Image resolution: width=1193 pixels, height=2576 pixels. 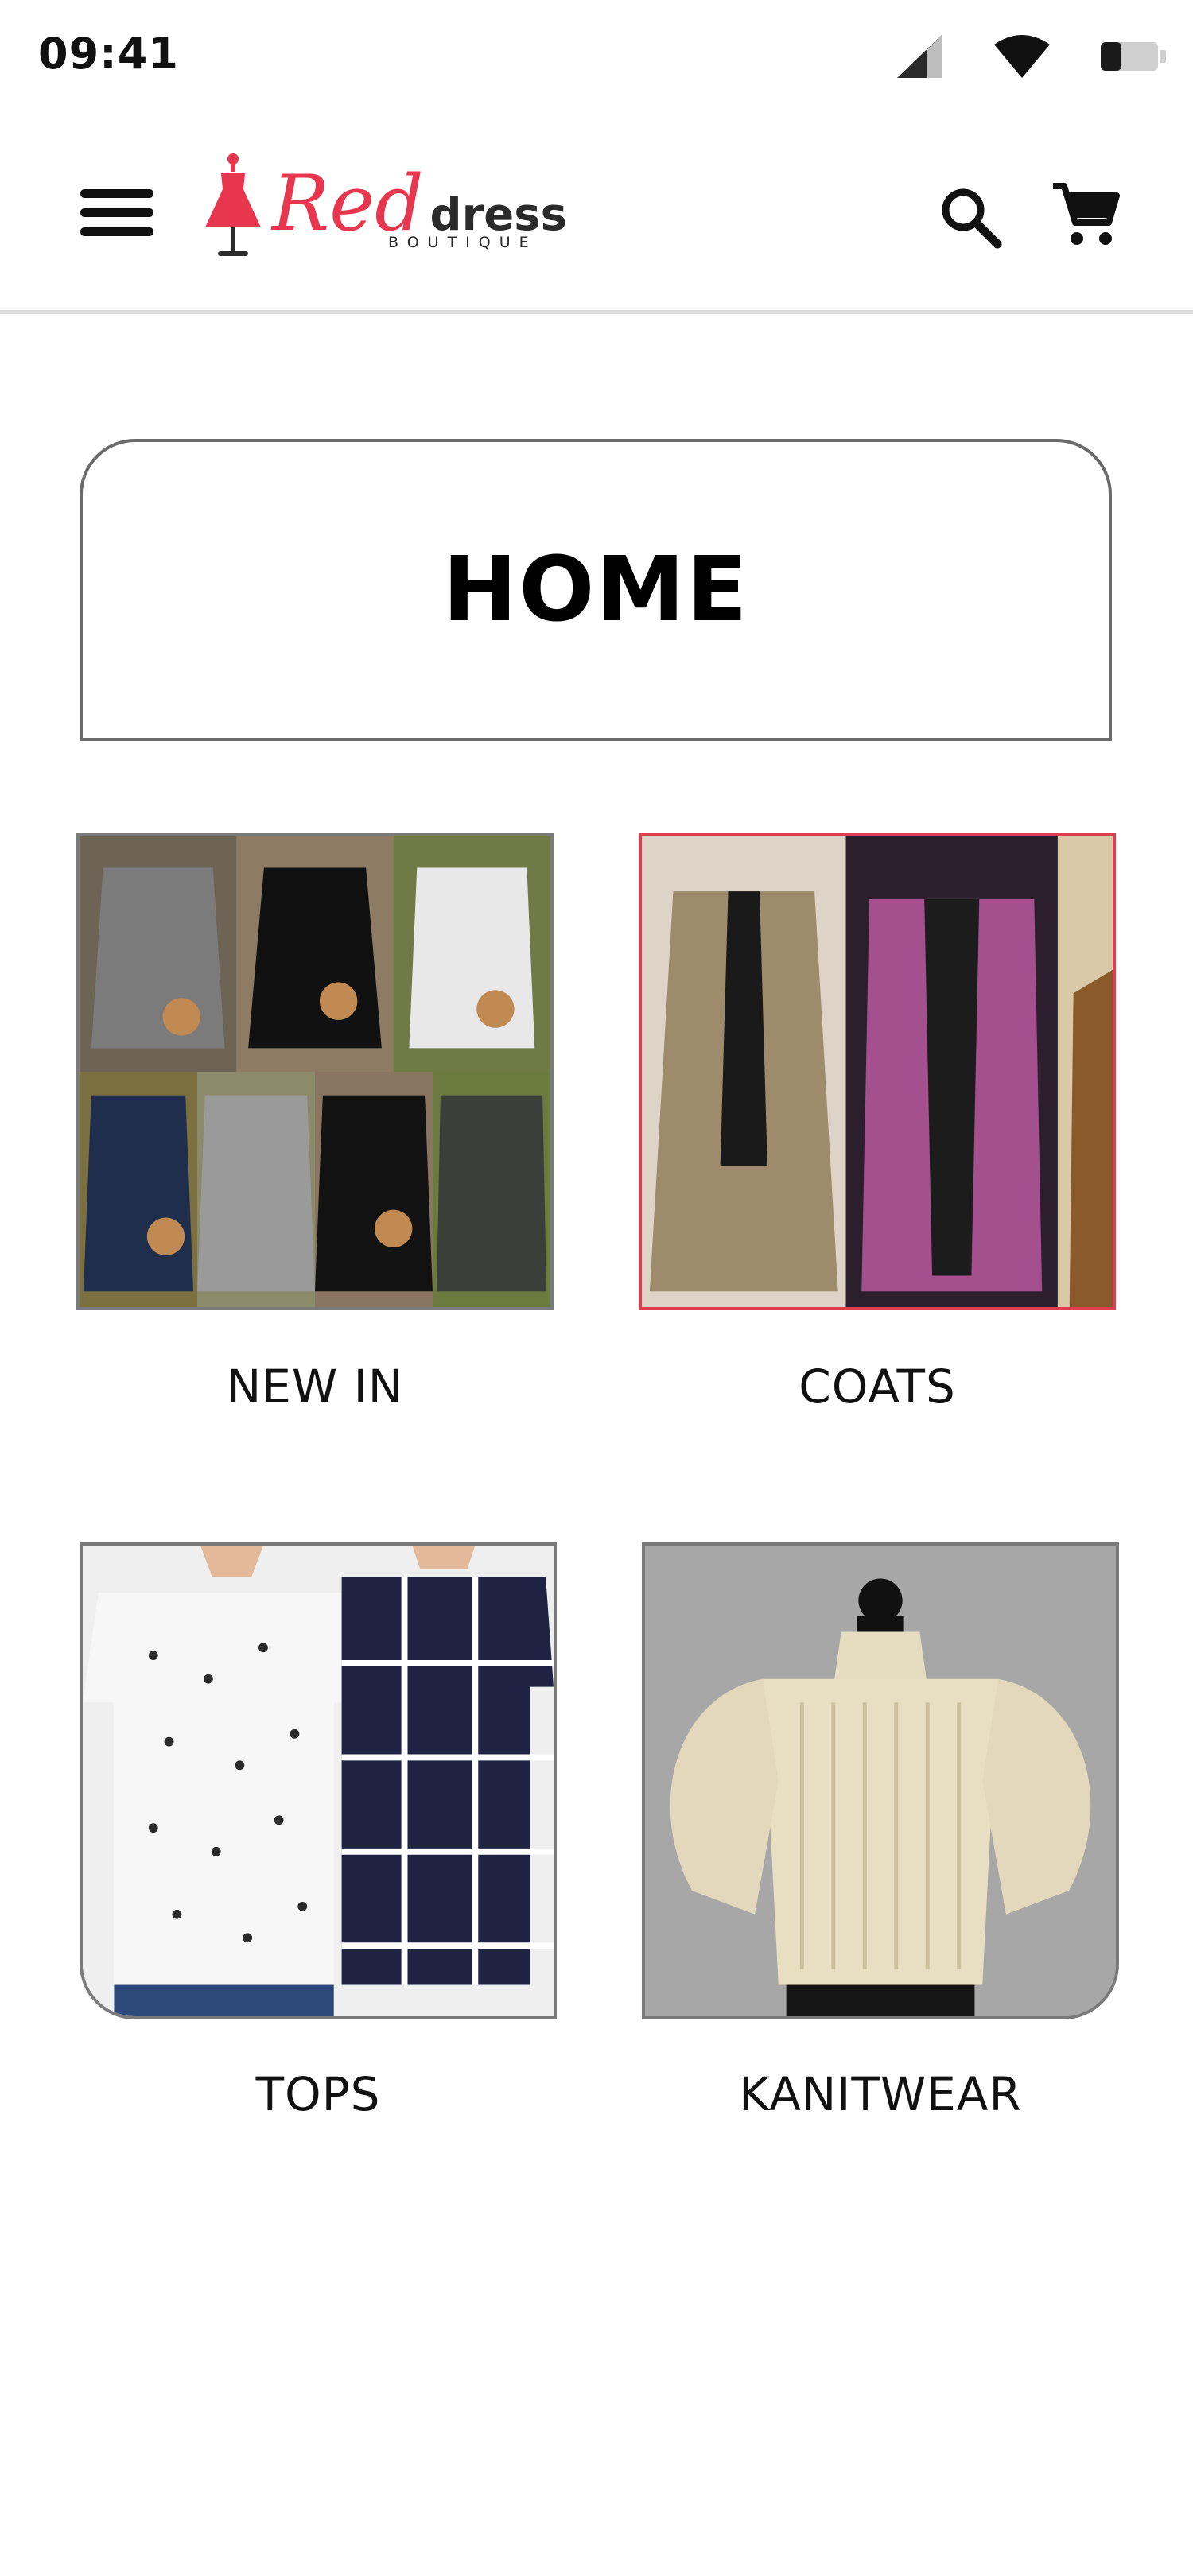 I want to click on menu-button, so click(x=117, y=215).